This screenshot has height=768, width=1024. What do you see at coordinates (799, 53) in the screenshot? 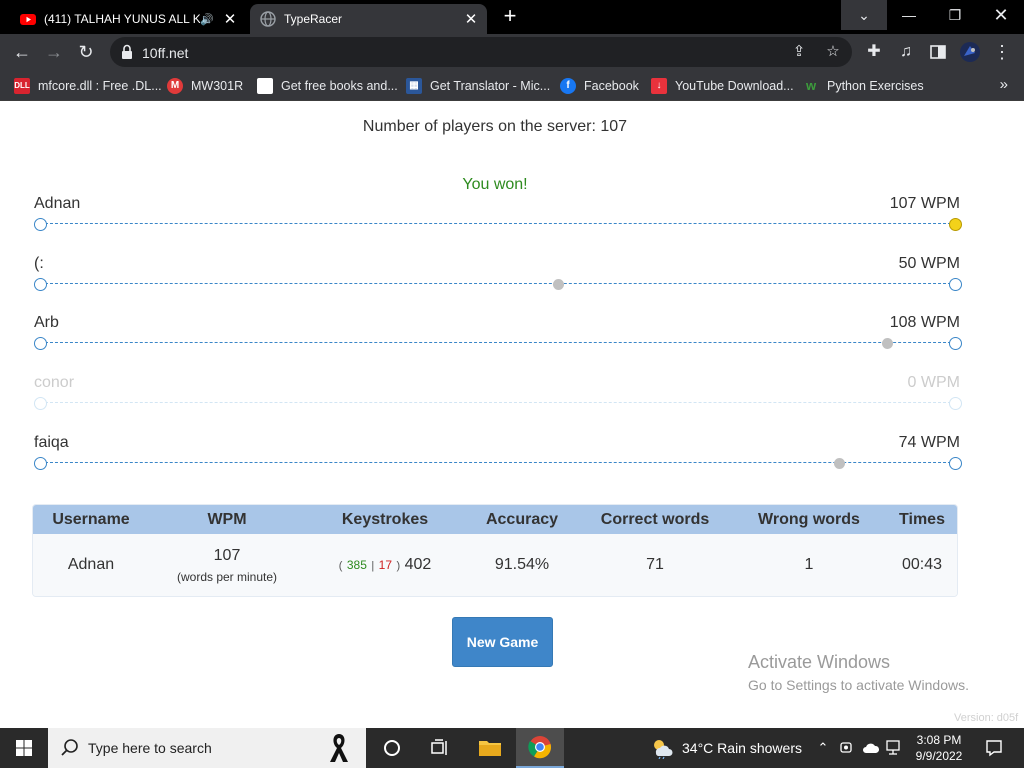
I see `share-icon: ⇪` at bounding box center [799, 53].